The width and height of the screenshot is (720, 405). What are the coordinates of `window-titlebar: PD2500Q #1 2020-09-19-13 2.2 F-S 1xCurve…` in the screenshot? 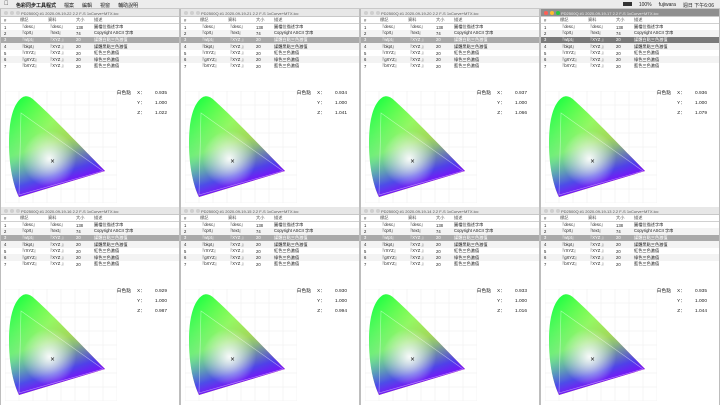 It's located at (630, 211).